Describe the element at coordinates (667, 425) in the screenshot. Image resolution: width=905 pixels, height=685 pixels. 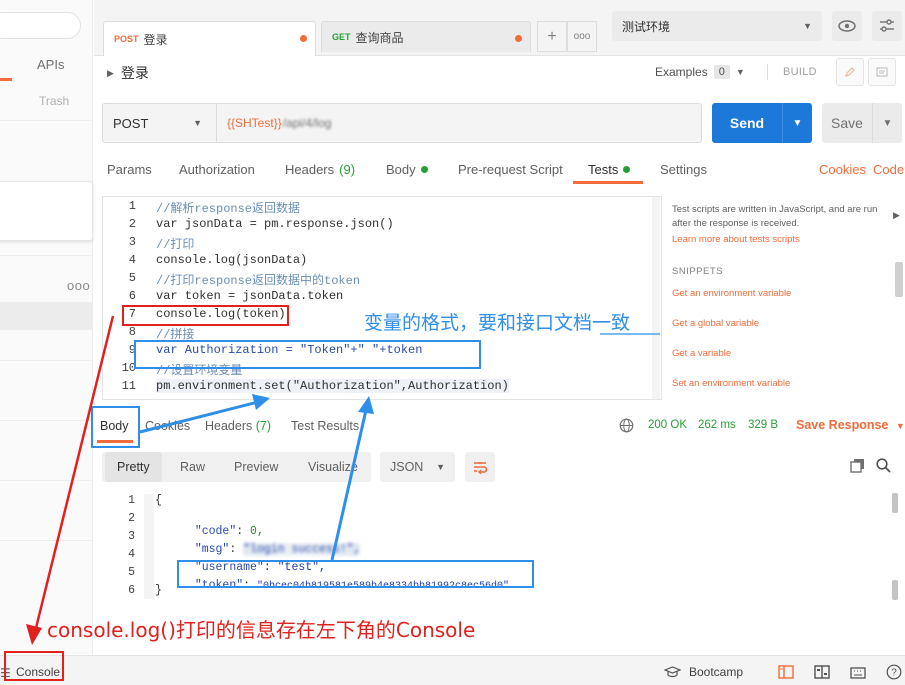
I see `response-status: 200 OK` at that location.